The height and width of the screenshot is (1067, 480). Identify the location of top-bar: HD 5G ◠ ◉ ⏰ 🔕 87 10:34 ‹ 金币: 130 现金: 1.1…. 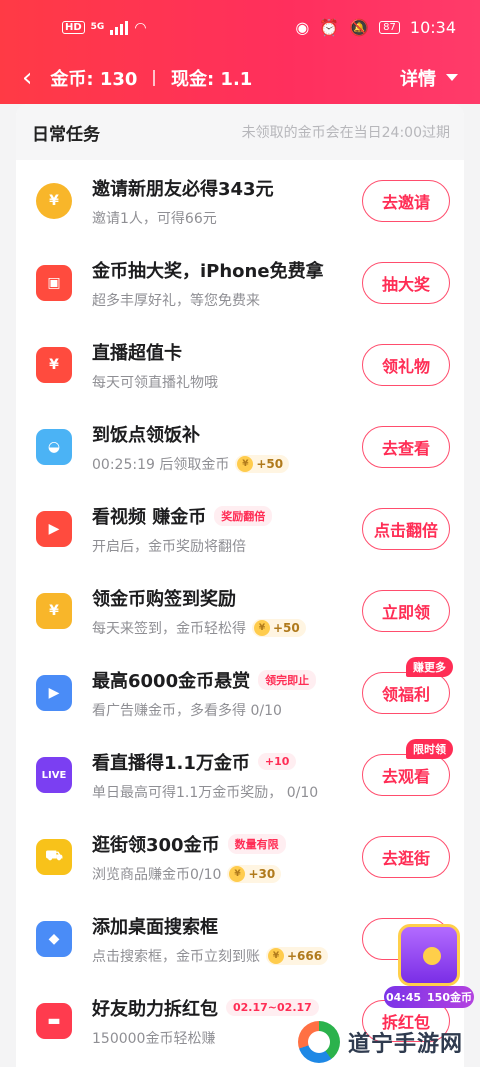
(240, 52).